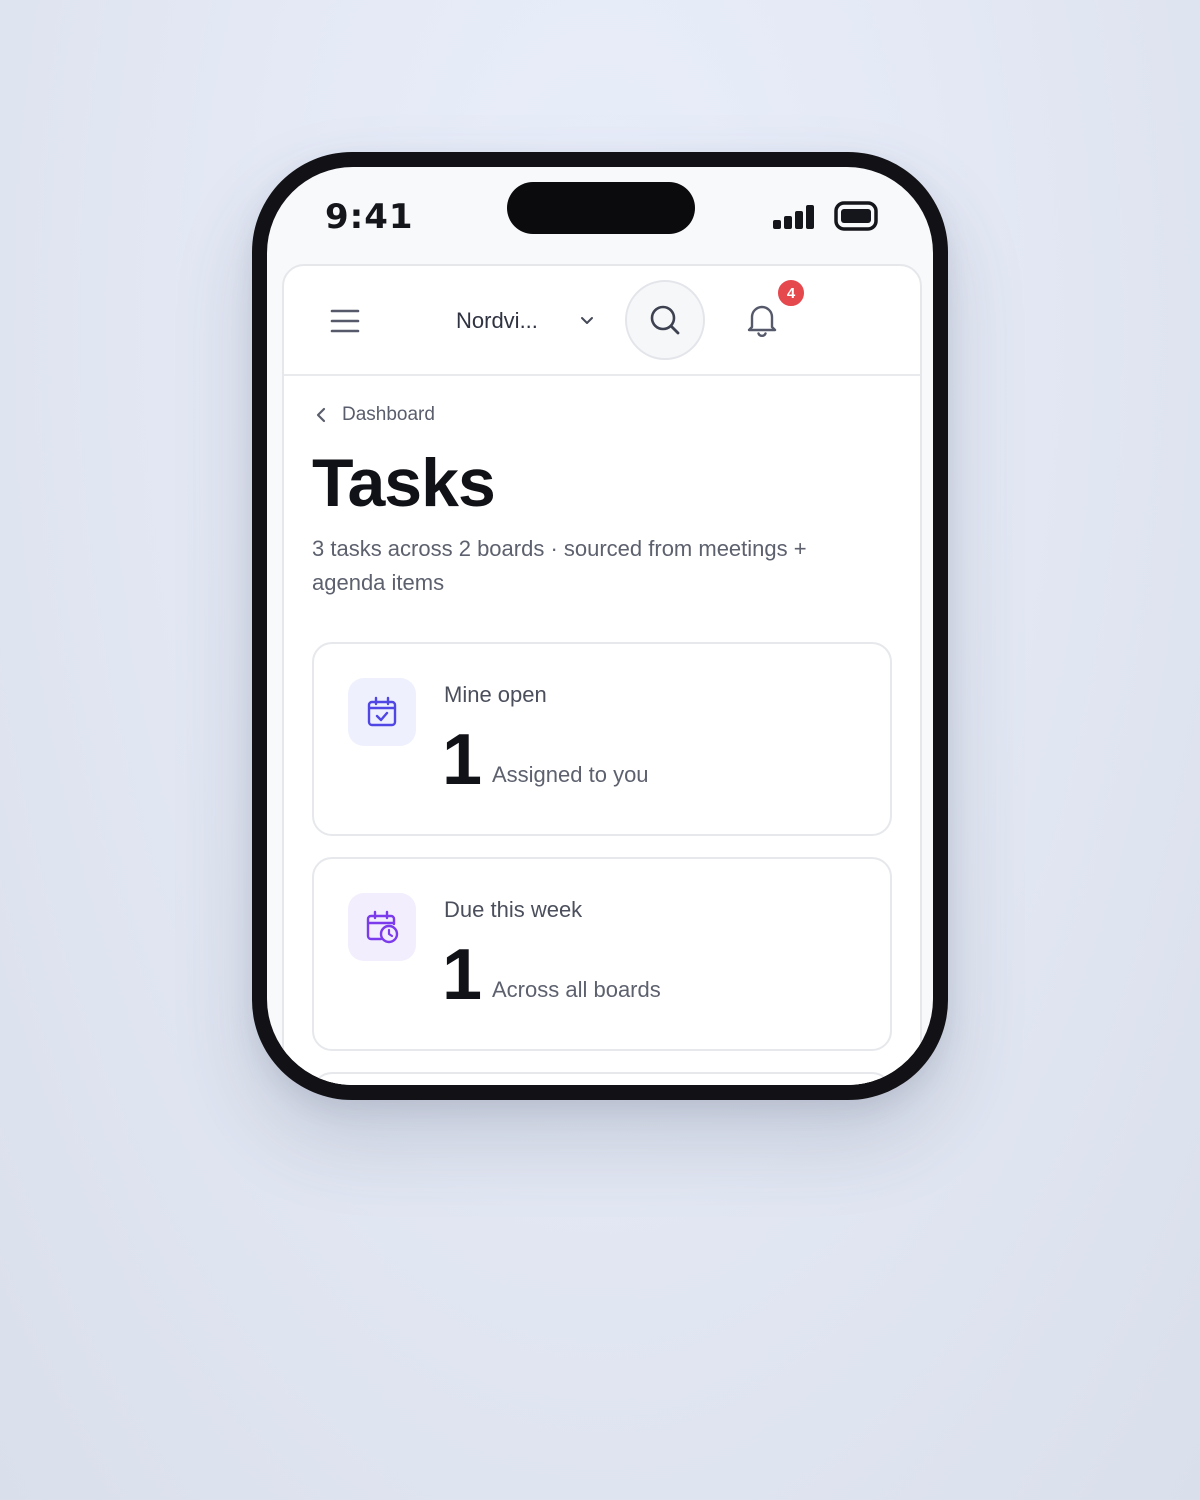 The image size is (1200, 1500). What do you see at coordinates (369, 217) in the screenshot?
I see `status-time: 9:41` at bounding box center [369, 217].